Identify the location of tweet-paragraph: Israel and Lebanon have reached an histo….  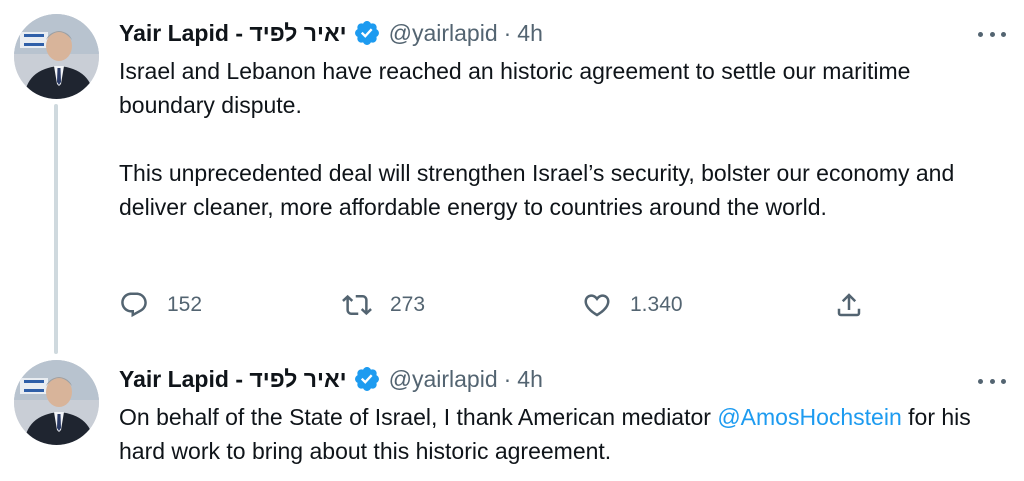
(515, 88).